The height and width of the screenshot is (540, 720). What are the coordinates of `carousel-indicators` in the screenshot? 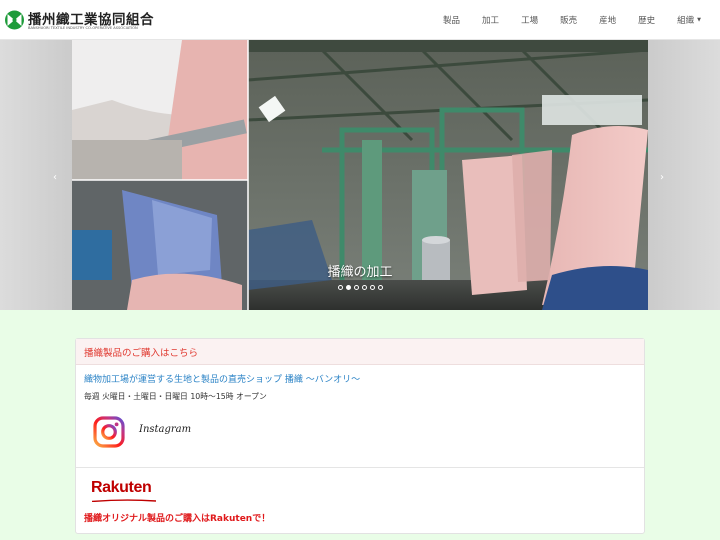 It's located at (360, 287).